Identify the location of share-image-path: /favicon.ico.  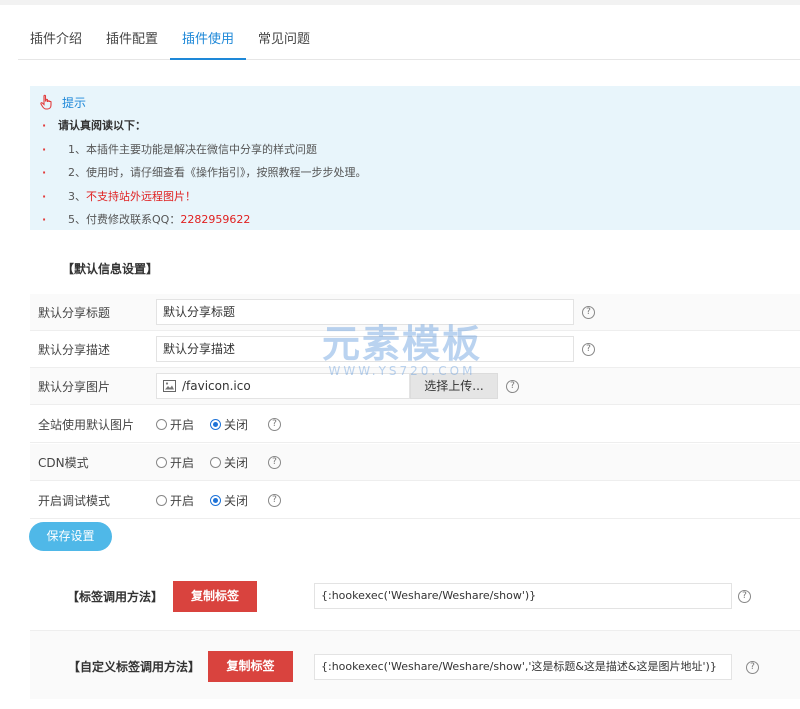
(216, 386).